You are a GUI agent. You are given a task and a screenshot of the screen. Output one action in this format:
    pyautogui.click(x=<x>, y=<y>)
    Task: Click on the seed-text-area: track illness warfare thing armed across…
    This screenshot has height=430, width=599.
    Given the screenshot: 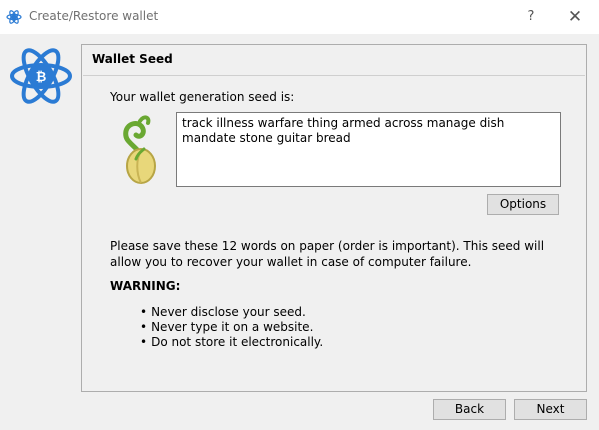 What is the action you would take?
    pyautogui.click(x=368, y=149)
    